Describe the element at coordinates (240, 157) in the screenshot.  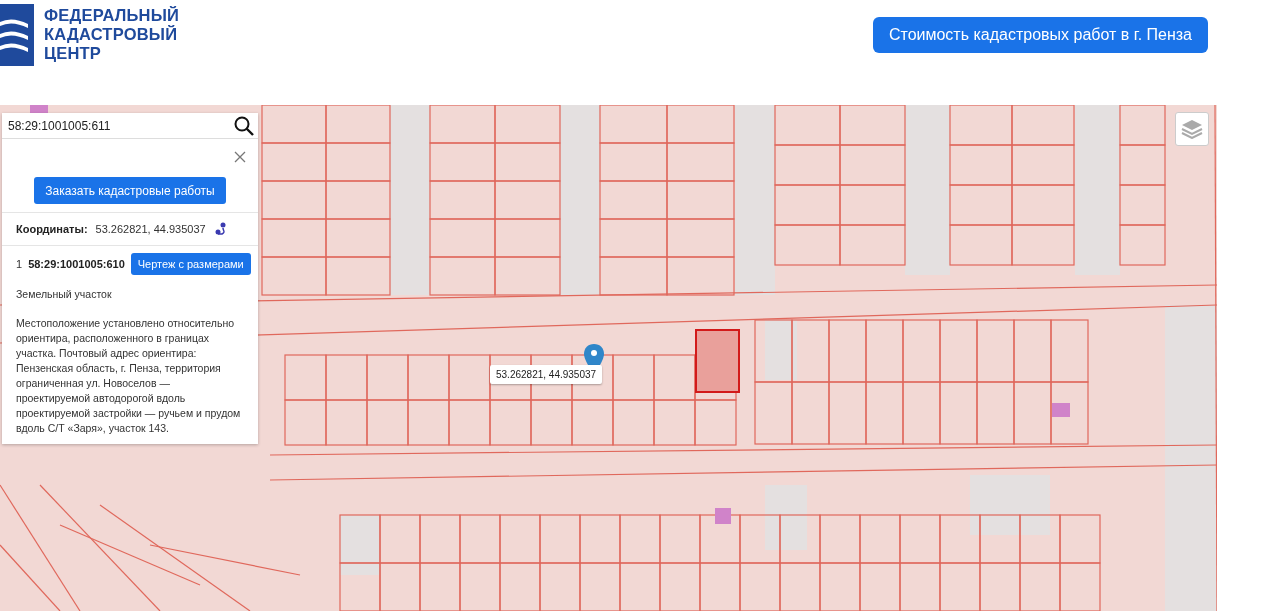
I see `close-icon` at that location.